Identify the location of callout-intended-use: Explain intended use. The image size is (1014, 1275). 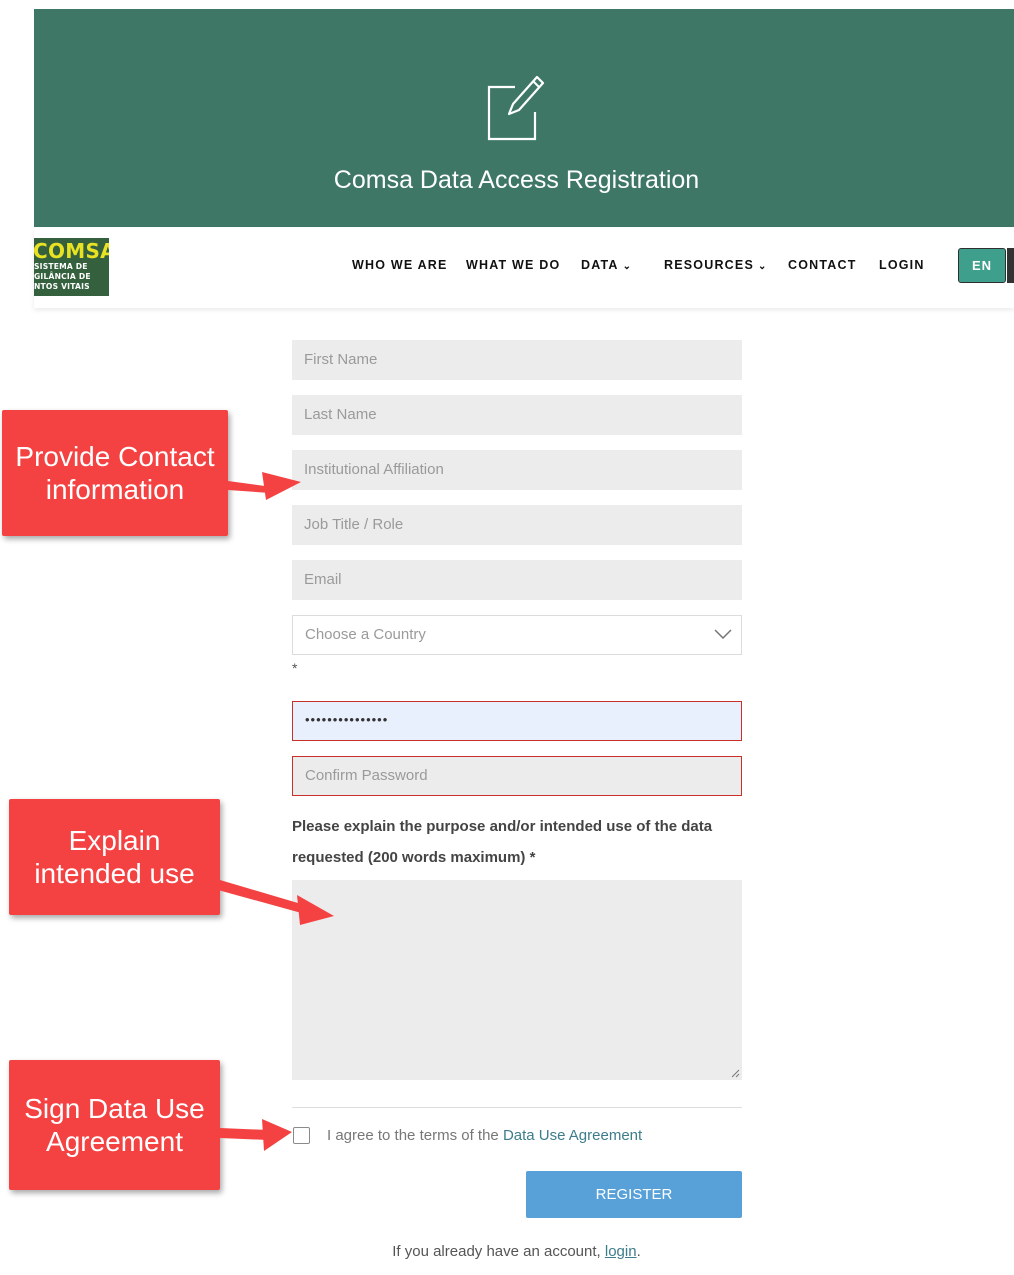
(114, 857).